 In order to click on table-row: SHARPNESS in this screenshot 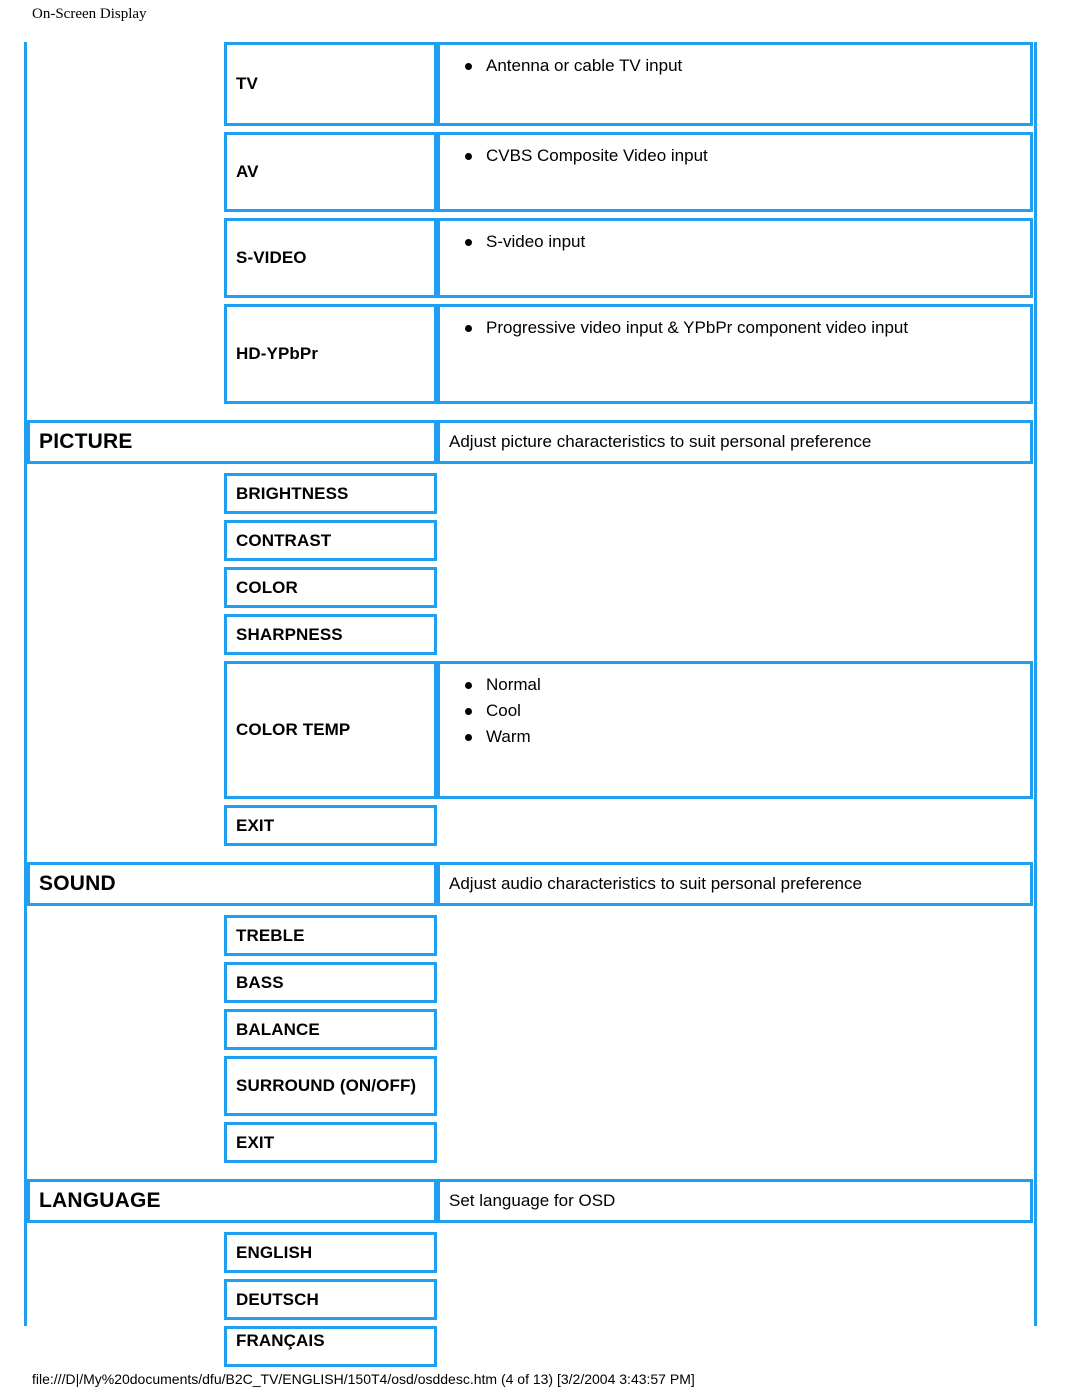, I will do `click(532, 634)`.